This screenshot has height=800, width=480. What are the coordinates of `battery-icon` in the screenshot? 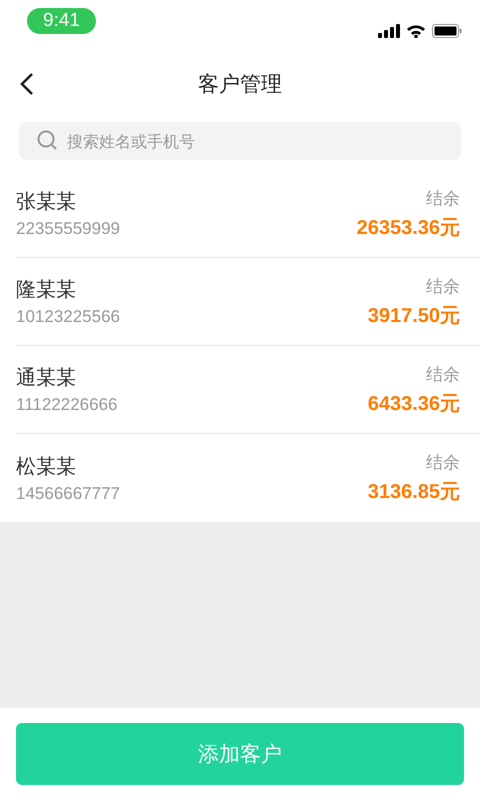 It's located at (447, 31).